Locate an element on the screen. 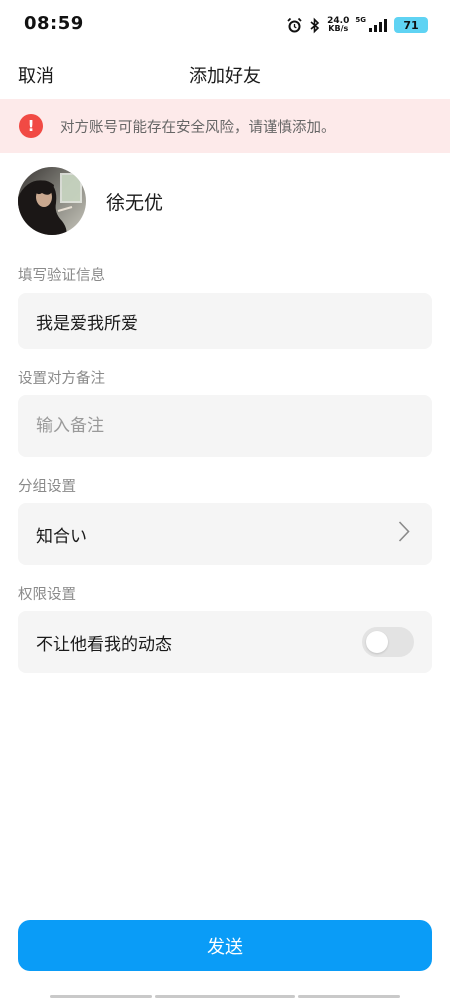 The height and width of the screenshot is (1000, 450). hide-moments-toggle is located at coordinates (388, 642).